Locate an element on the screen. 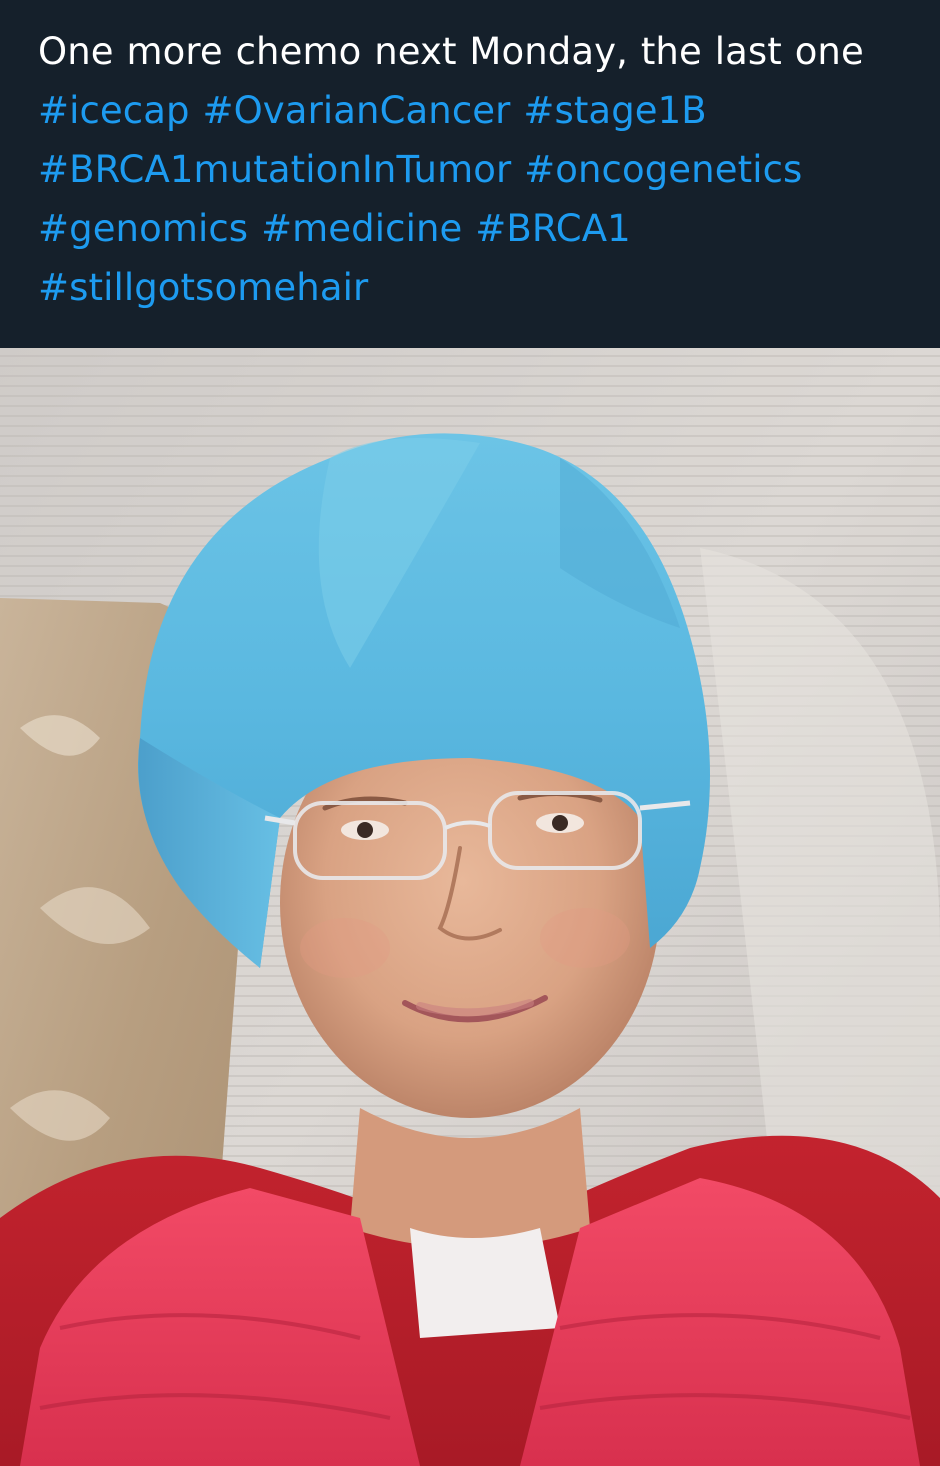 The height and width of the screenshot is (1466, 940). hashtag-icecap: #icecap is located at coordinates (114, 110).